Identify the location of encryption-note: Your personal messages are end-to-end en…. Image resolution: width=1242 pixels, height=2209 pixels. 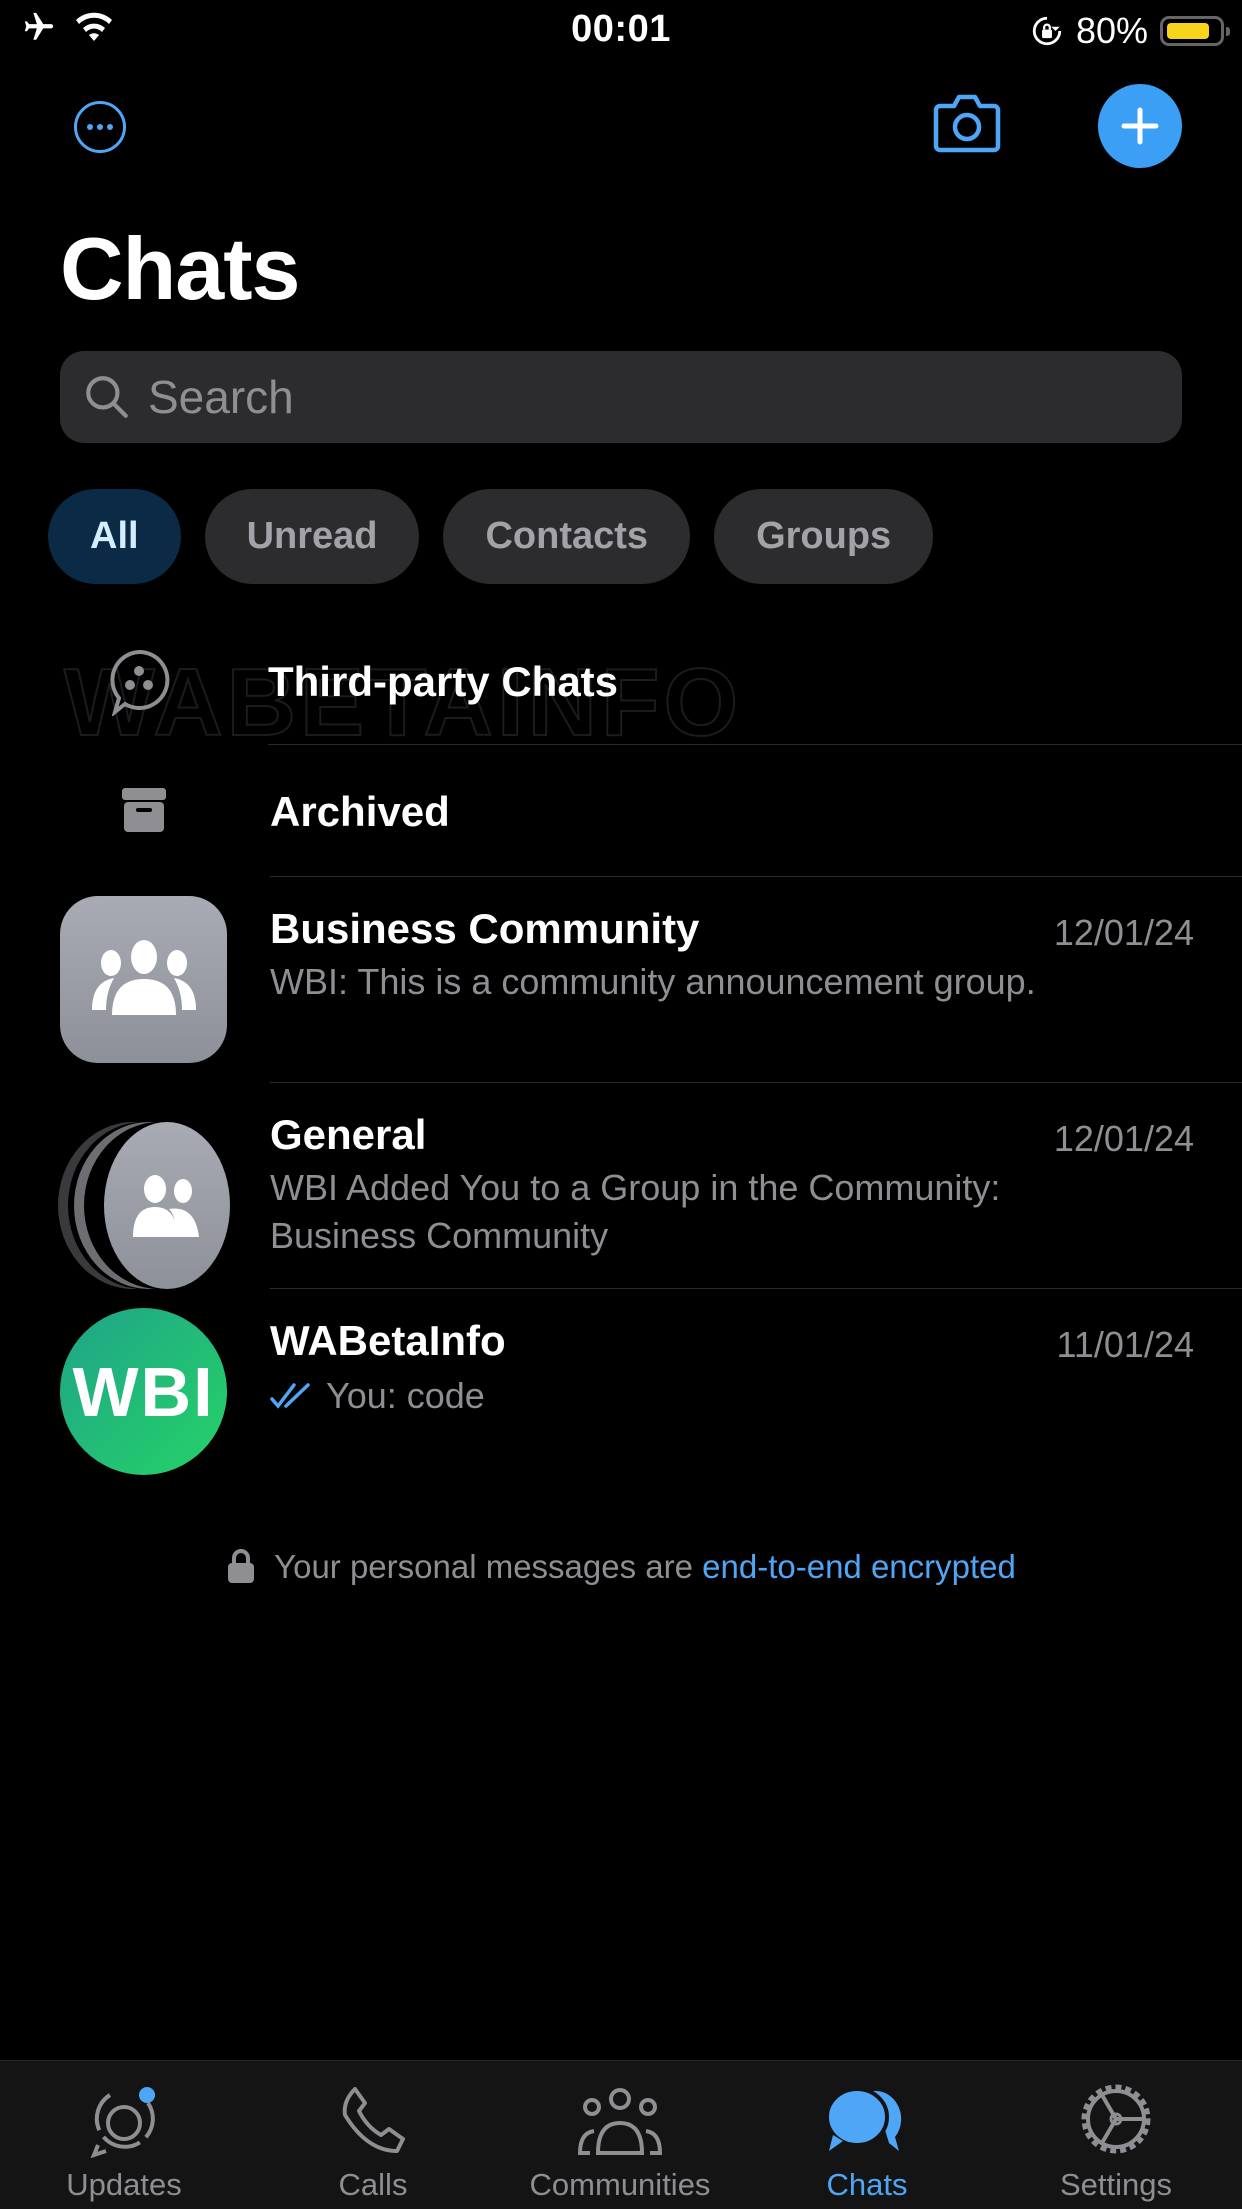
(621, 1567).